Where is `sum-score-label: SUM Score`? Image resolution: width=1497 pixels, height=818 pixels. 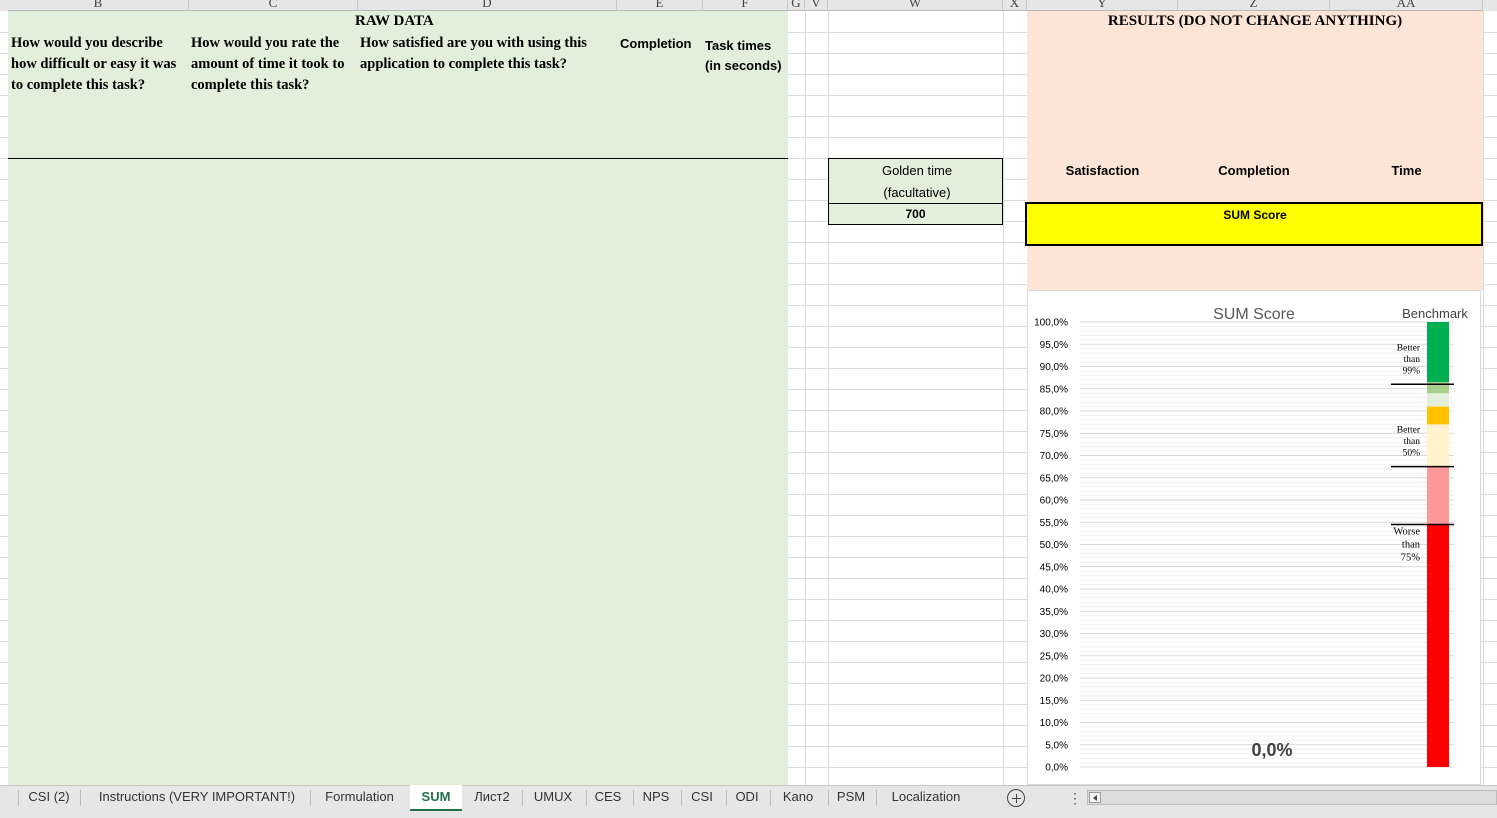 sum-score-label: SUM Score is located at coordinates (1255, 215).